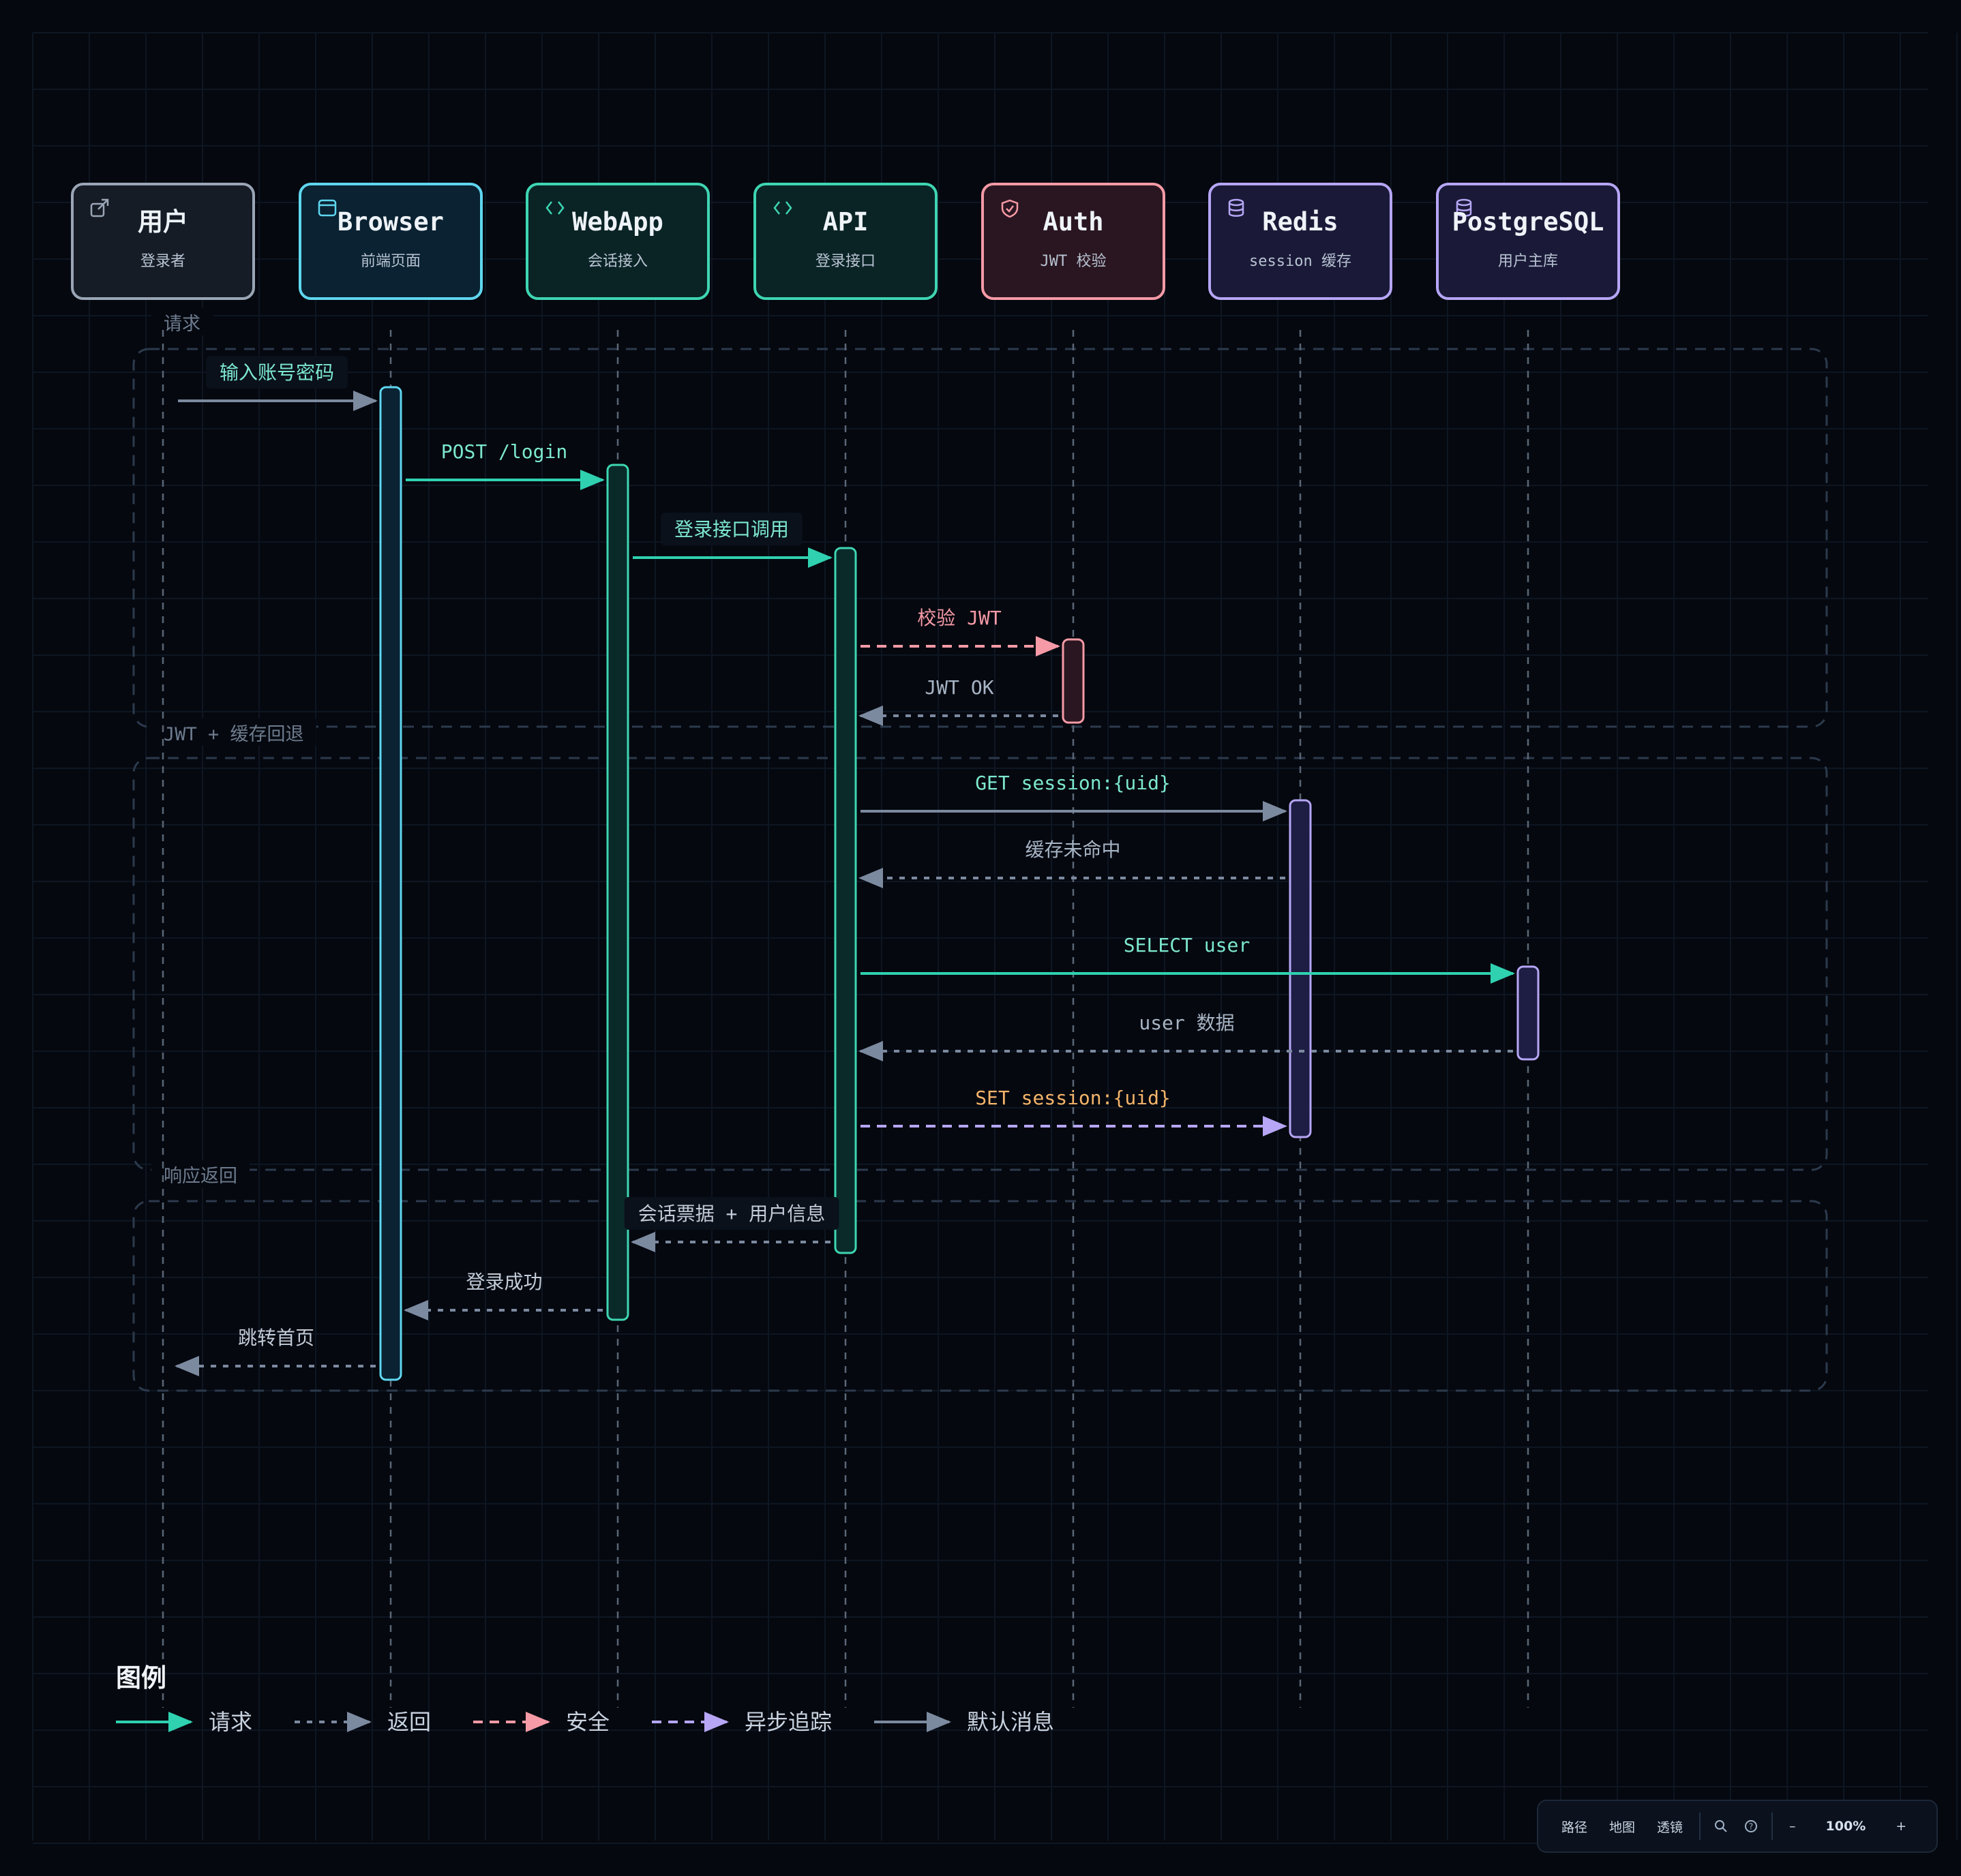 The image size is (1961, 1876). I want to click on message-label: 校验 JWT, so click(959, 618).